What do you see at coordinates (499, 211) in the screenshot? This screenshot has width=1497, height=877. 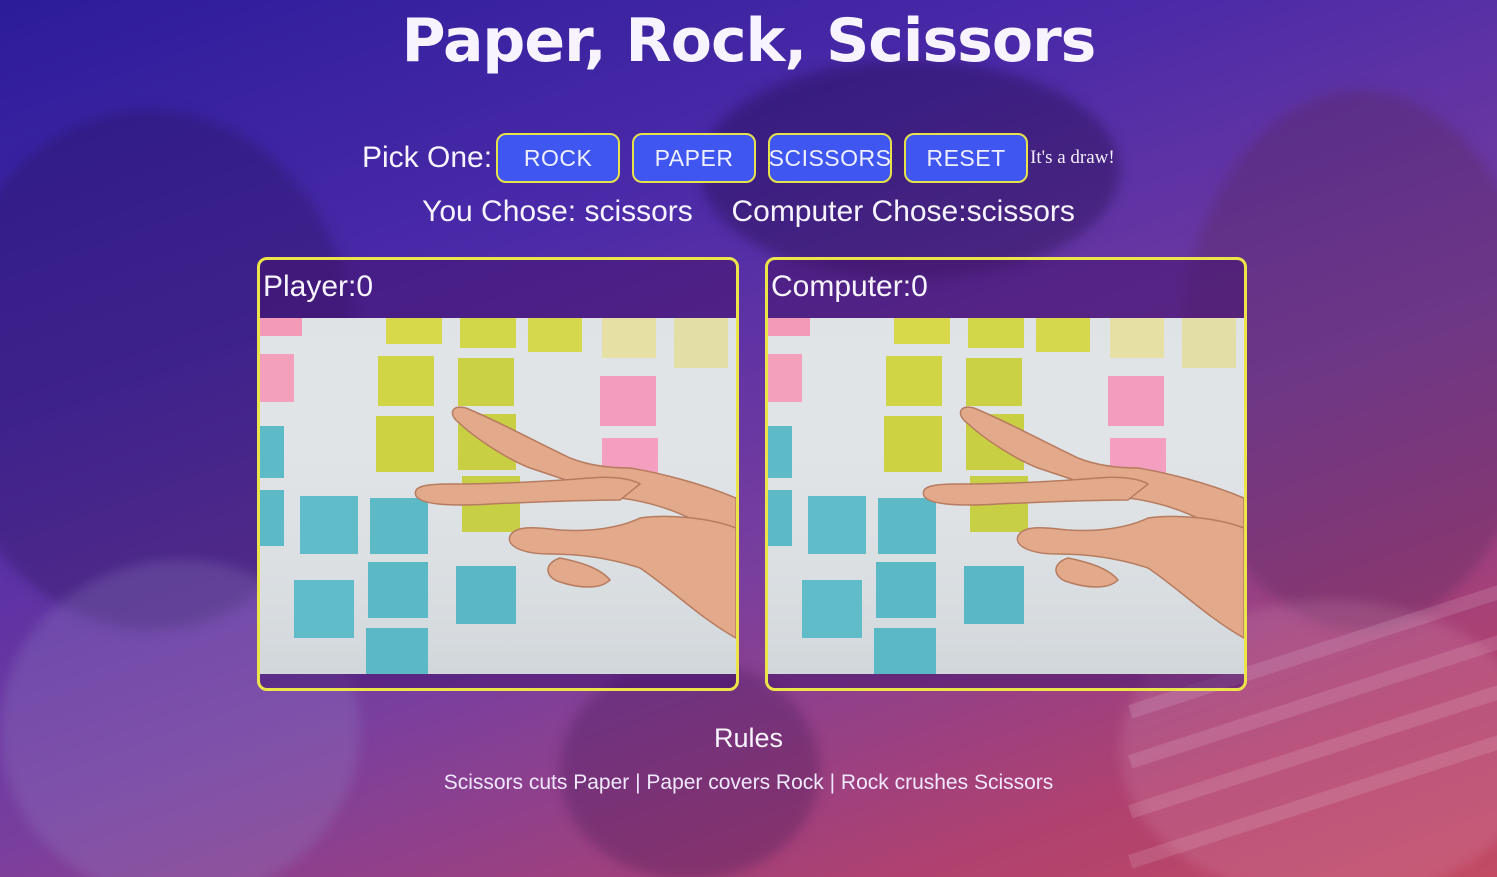 I see `you-chose-label: You Chose:` at bounding box center [499, 211].